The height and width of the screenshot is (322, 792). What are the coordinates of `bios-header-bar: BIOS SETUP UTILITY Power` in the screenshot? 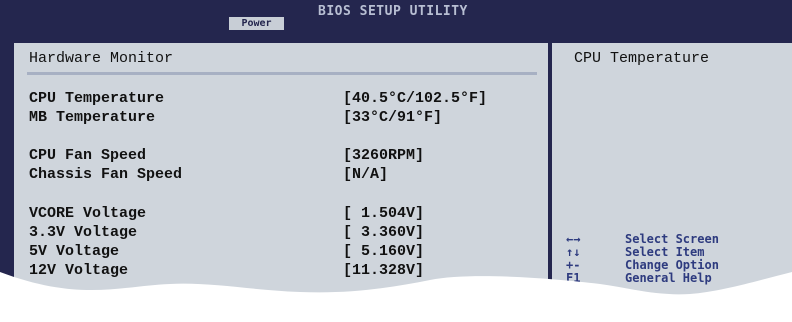 It's located at (396, 15).